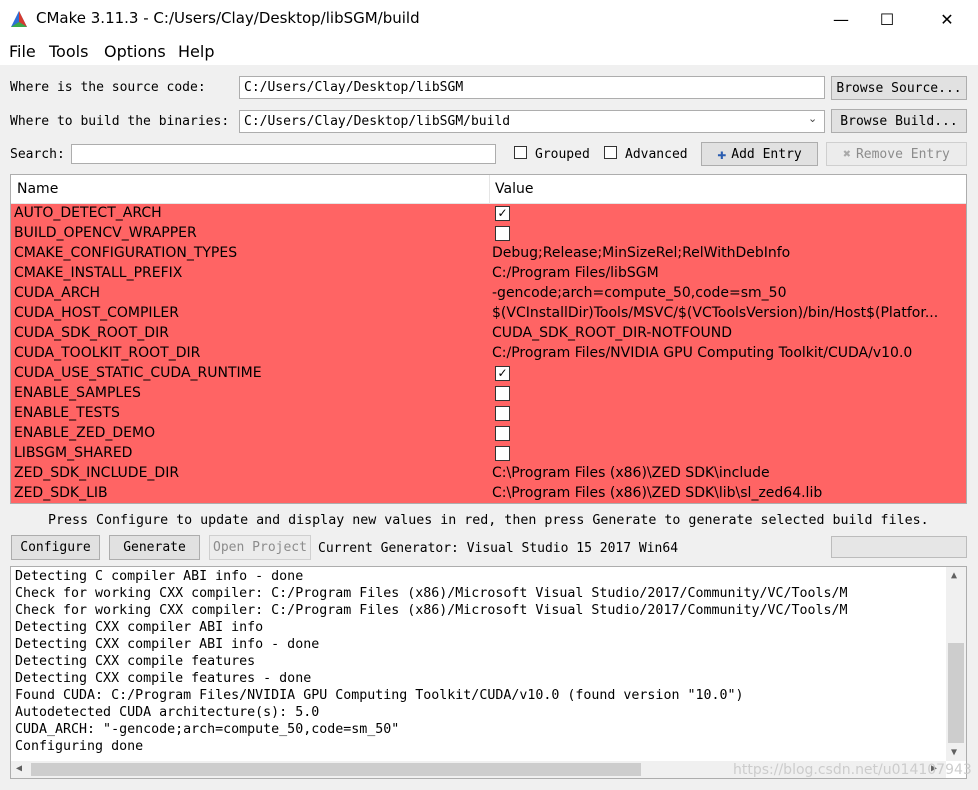 The image size is (978, 790). What do you see at coordinates (79, 746) in the screenshot?
I see `log-line: Configuring done` at bounding box center [79, 746].